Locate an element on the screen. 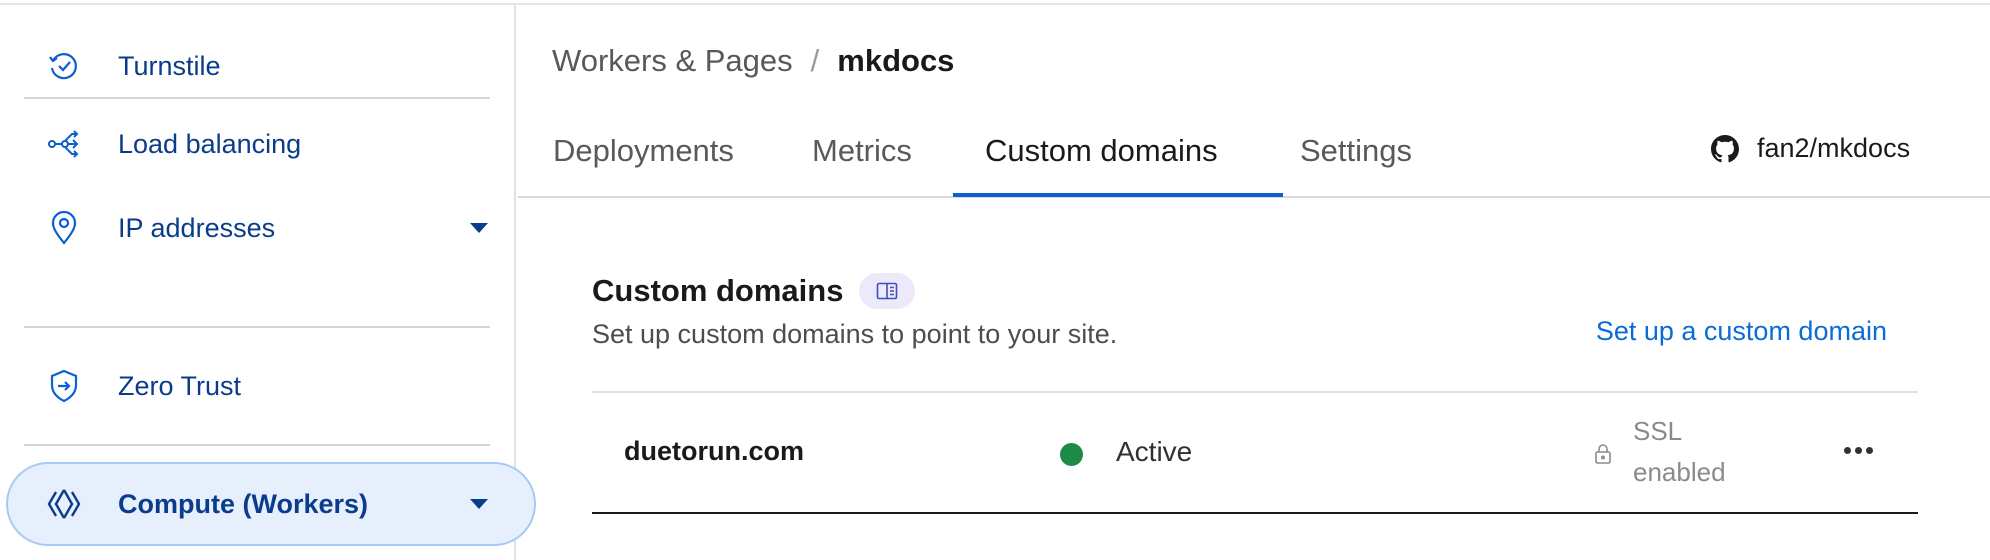 The height and width of the screenshot is (560, 1990). sidebar-item-label: Zero Trust is located at coordinates (180, 385).